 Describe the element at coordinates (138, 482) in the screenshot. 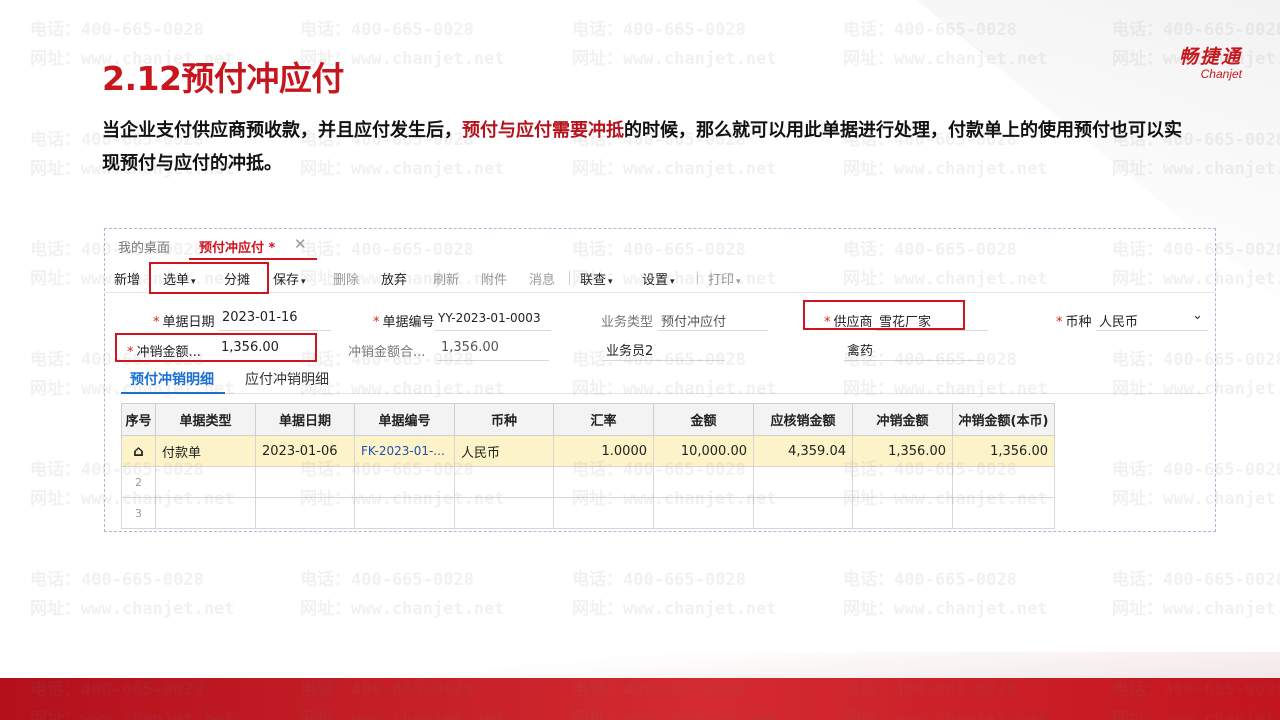

I see `row-index: 2` at that location.